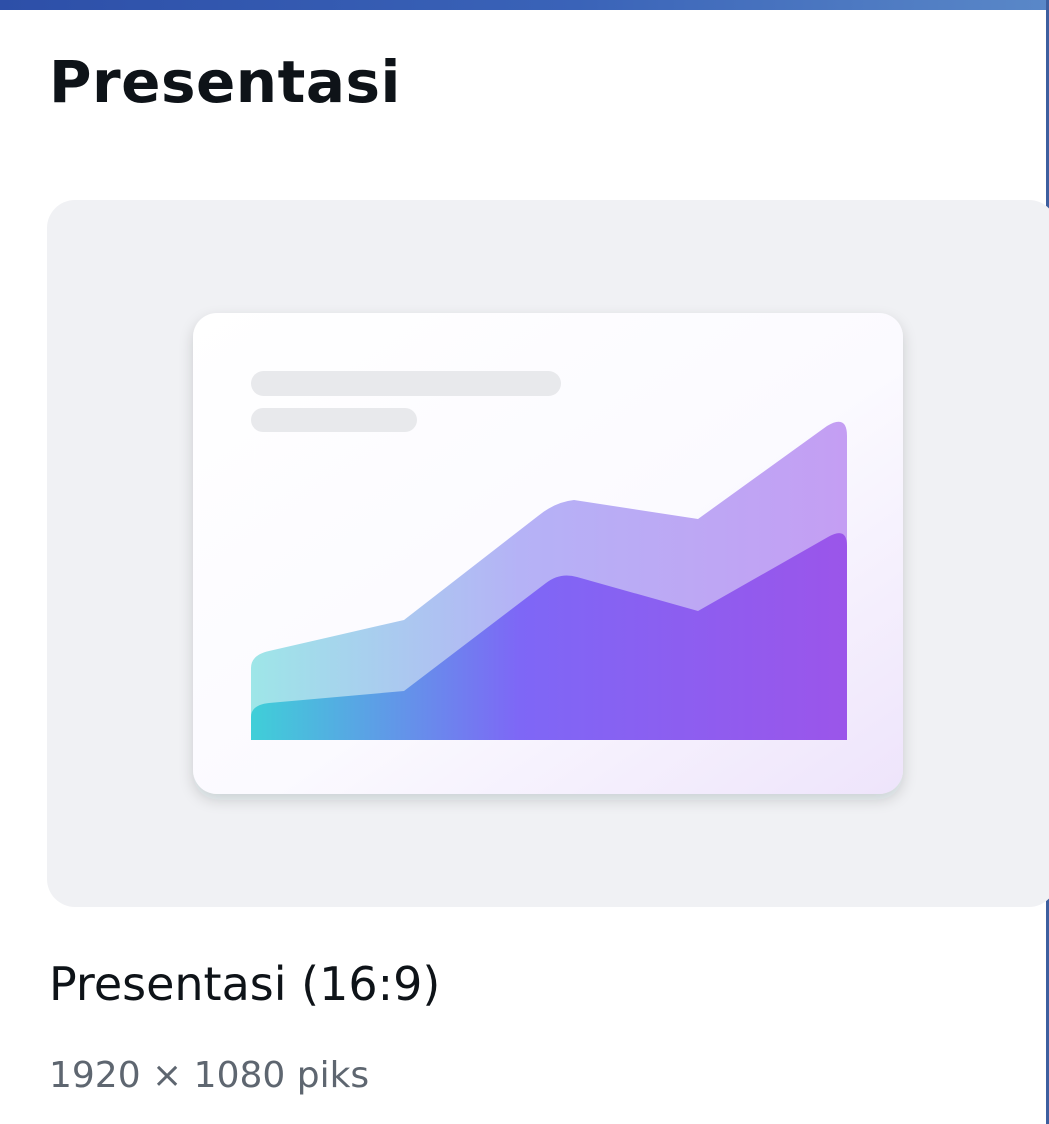 The width and height of the screenshot is (1049, 1124). I want to click on title-placeholder-bar, so click(406, 383).